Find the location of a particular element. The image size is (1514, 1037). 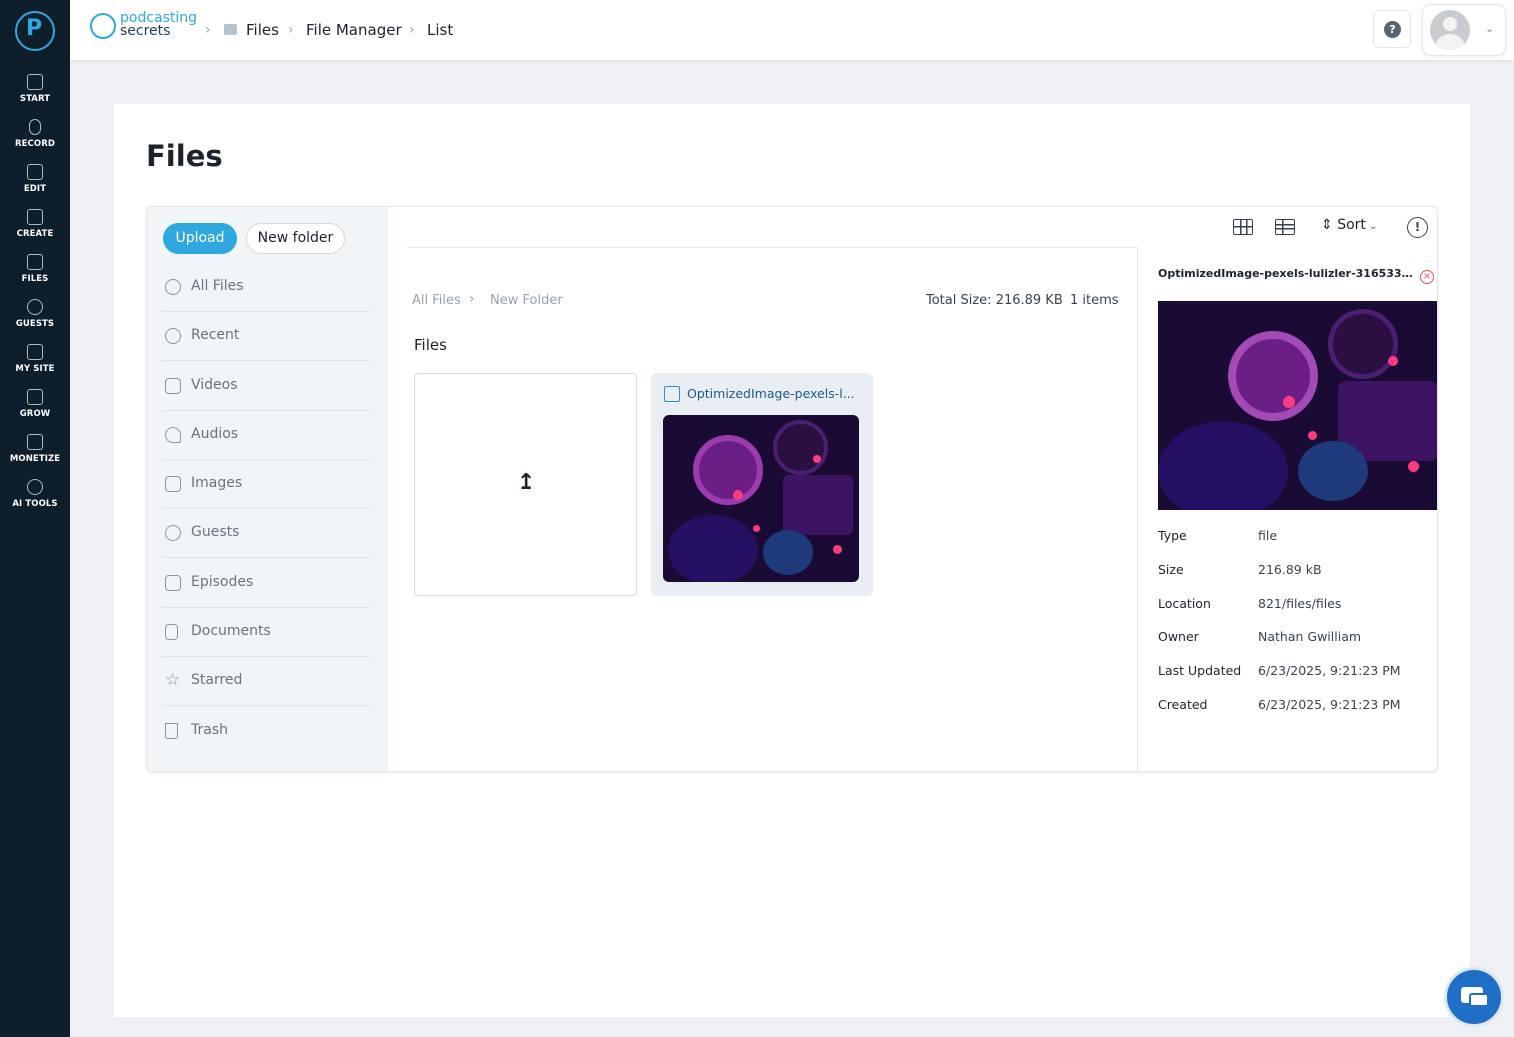

path-root: All Files is located at coordinates (436, 300).